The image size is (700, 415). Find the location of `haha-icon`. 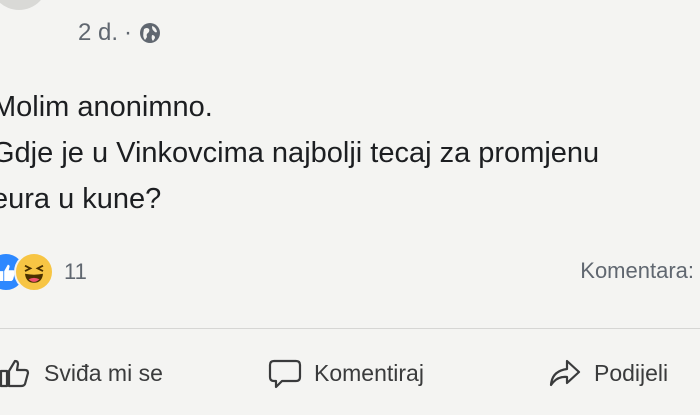

haha-icon is located at coordinates (34, 272).